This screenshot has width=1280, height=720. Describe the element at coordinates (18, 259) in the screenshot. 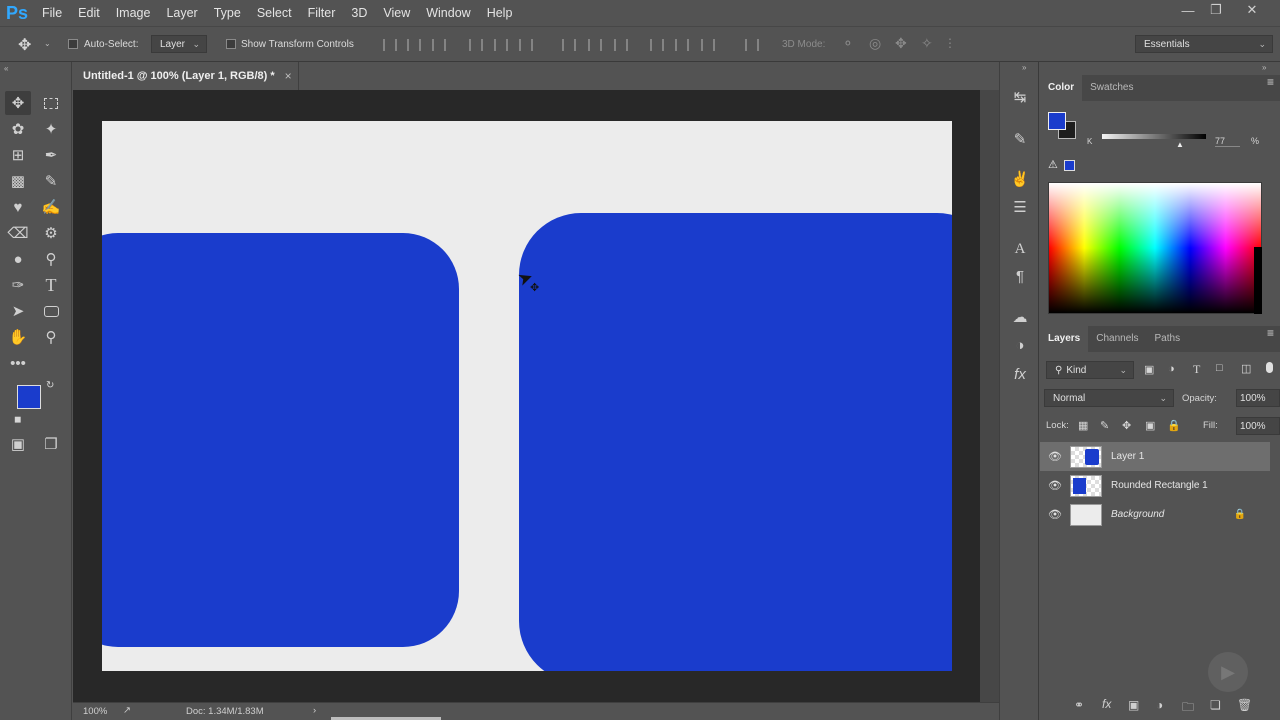

I see `blur-tool-icon: ●` at that location.